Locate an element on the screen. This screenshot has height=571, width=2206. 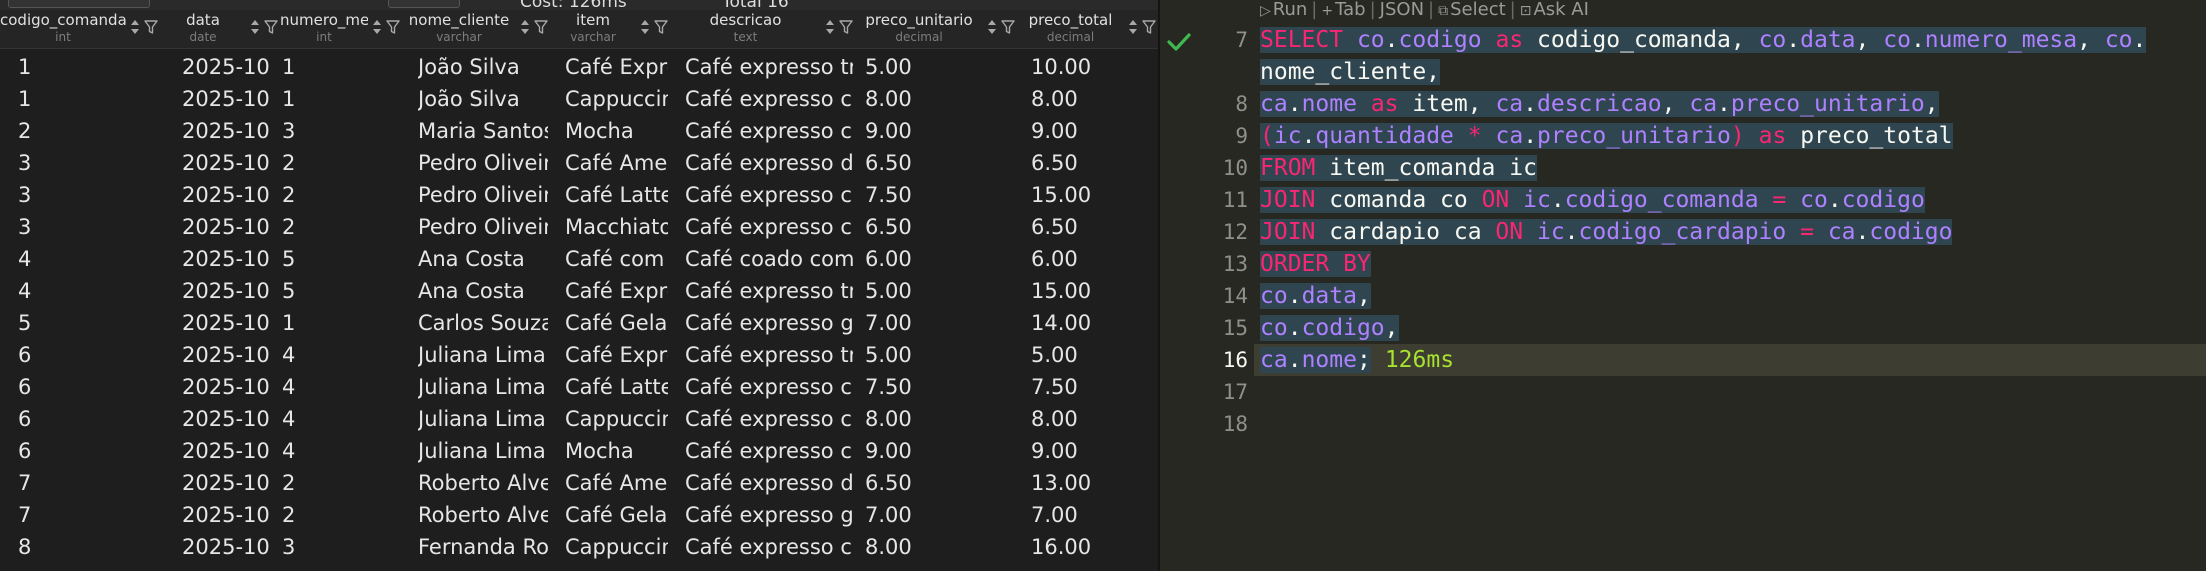
cell-preco-total: 8.00 is located at coordinates (1093, 99).